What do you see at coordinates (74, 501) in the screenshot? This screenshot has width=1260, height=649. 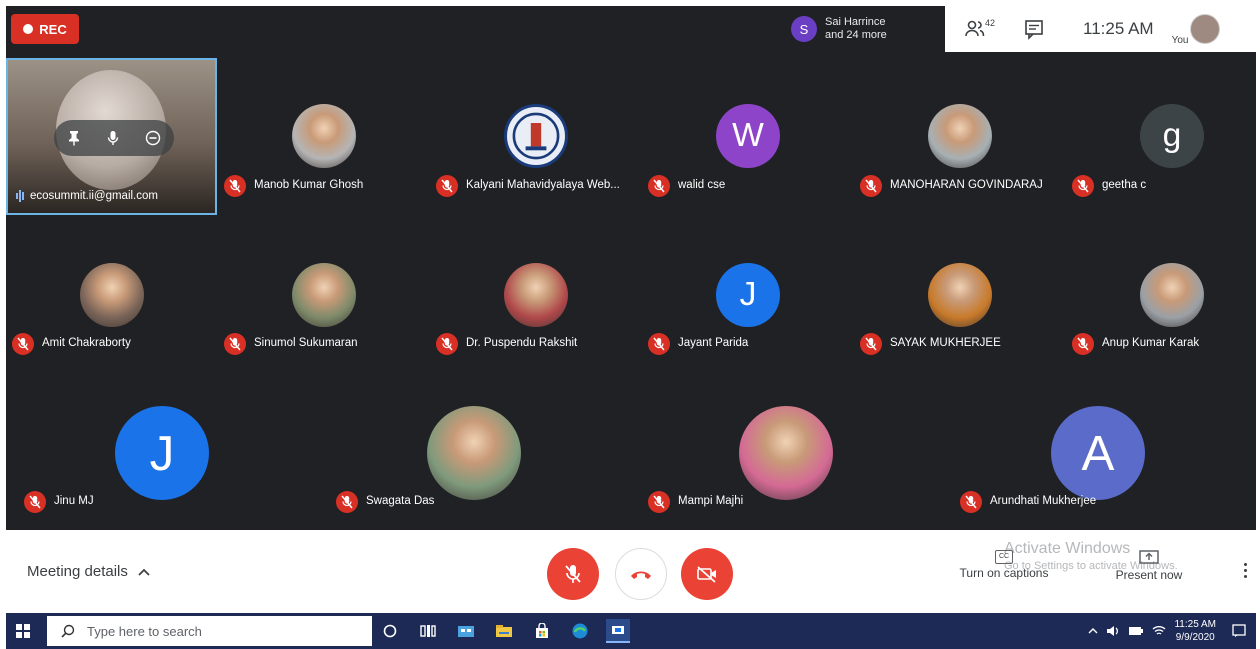 I see `participant-name: Jinu MJ` at bounding box center [74, 501].